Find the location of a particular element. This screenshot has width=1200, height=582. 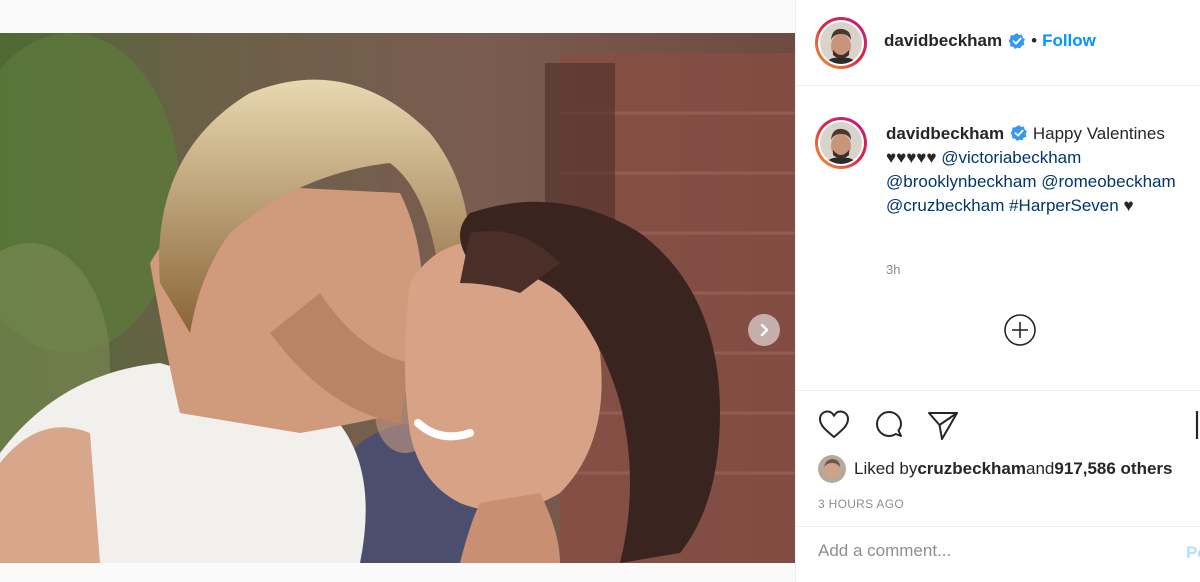

comment-bar: Post is located at coordinates (998, 554).